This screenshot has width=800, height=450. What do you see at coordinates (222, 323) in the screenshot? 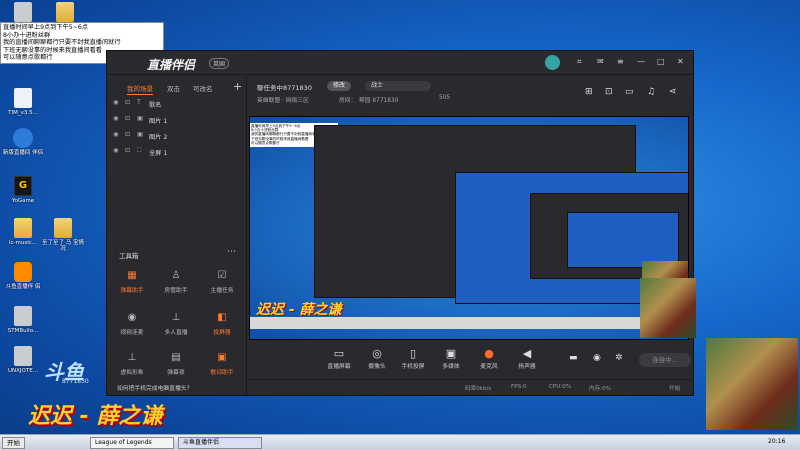
I see `tool-projector: ◧ 投屏器` at bounding box center [222, 323].